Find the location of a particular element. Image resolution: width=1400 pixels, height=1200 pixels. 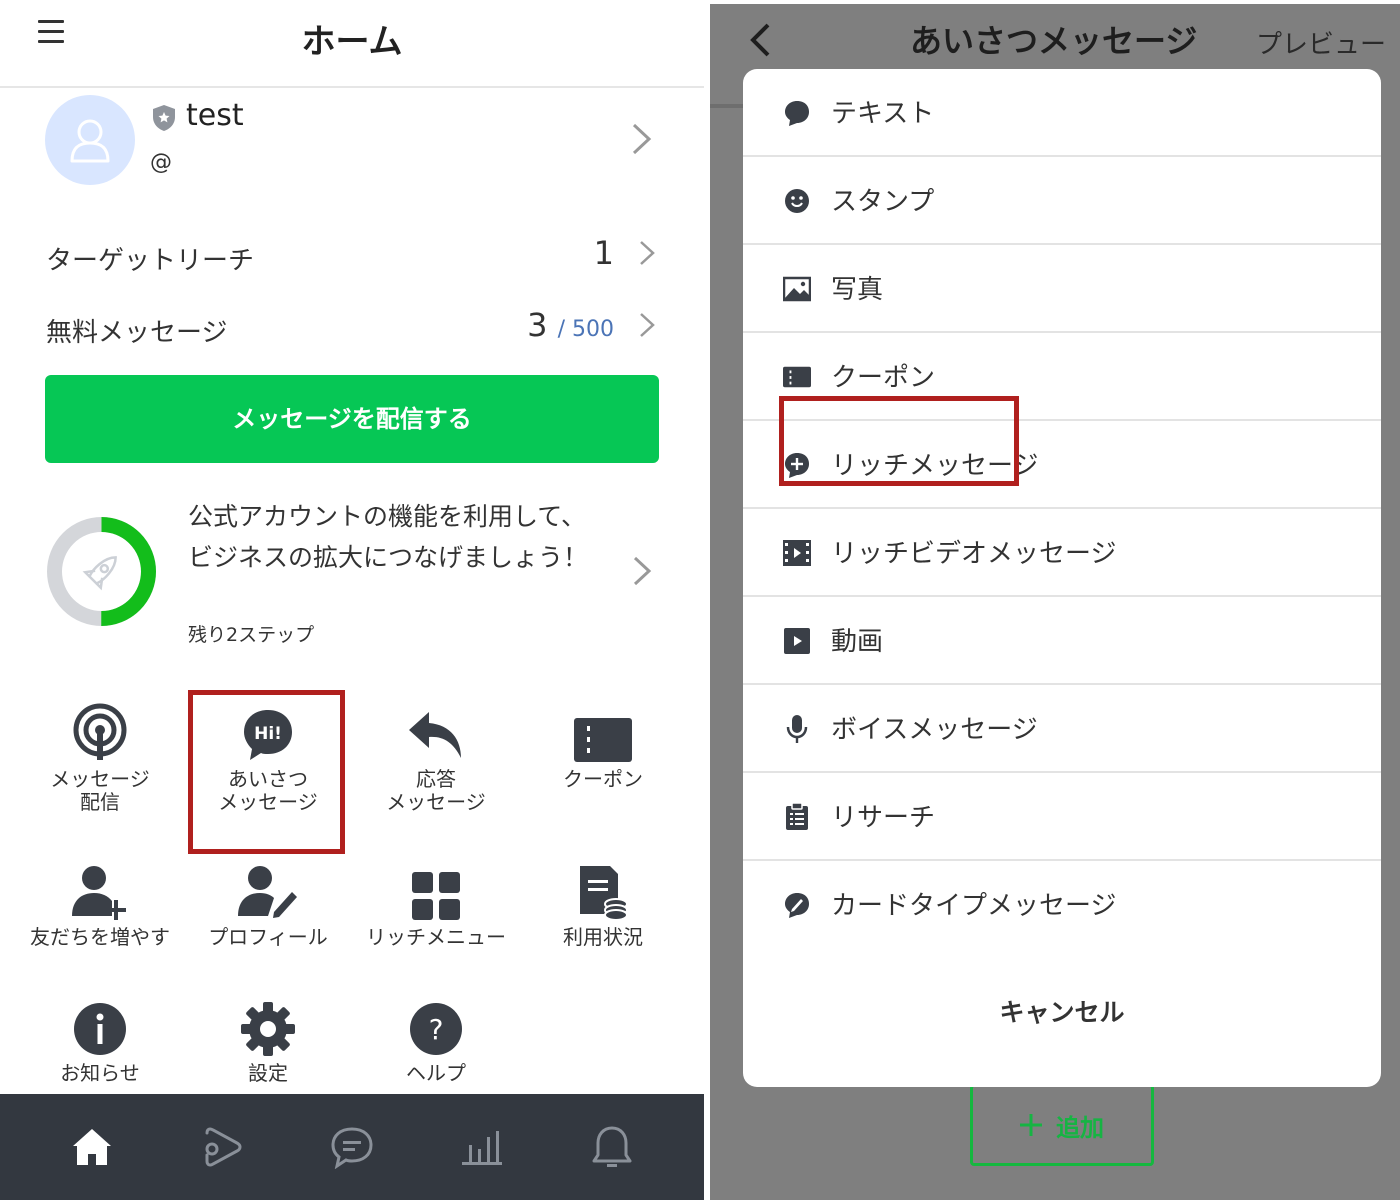

setup-progress-ring is located at coordinates (101, 571).